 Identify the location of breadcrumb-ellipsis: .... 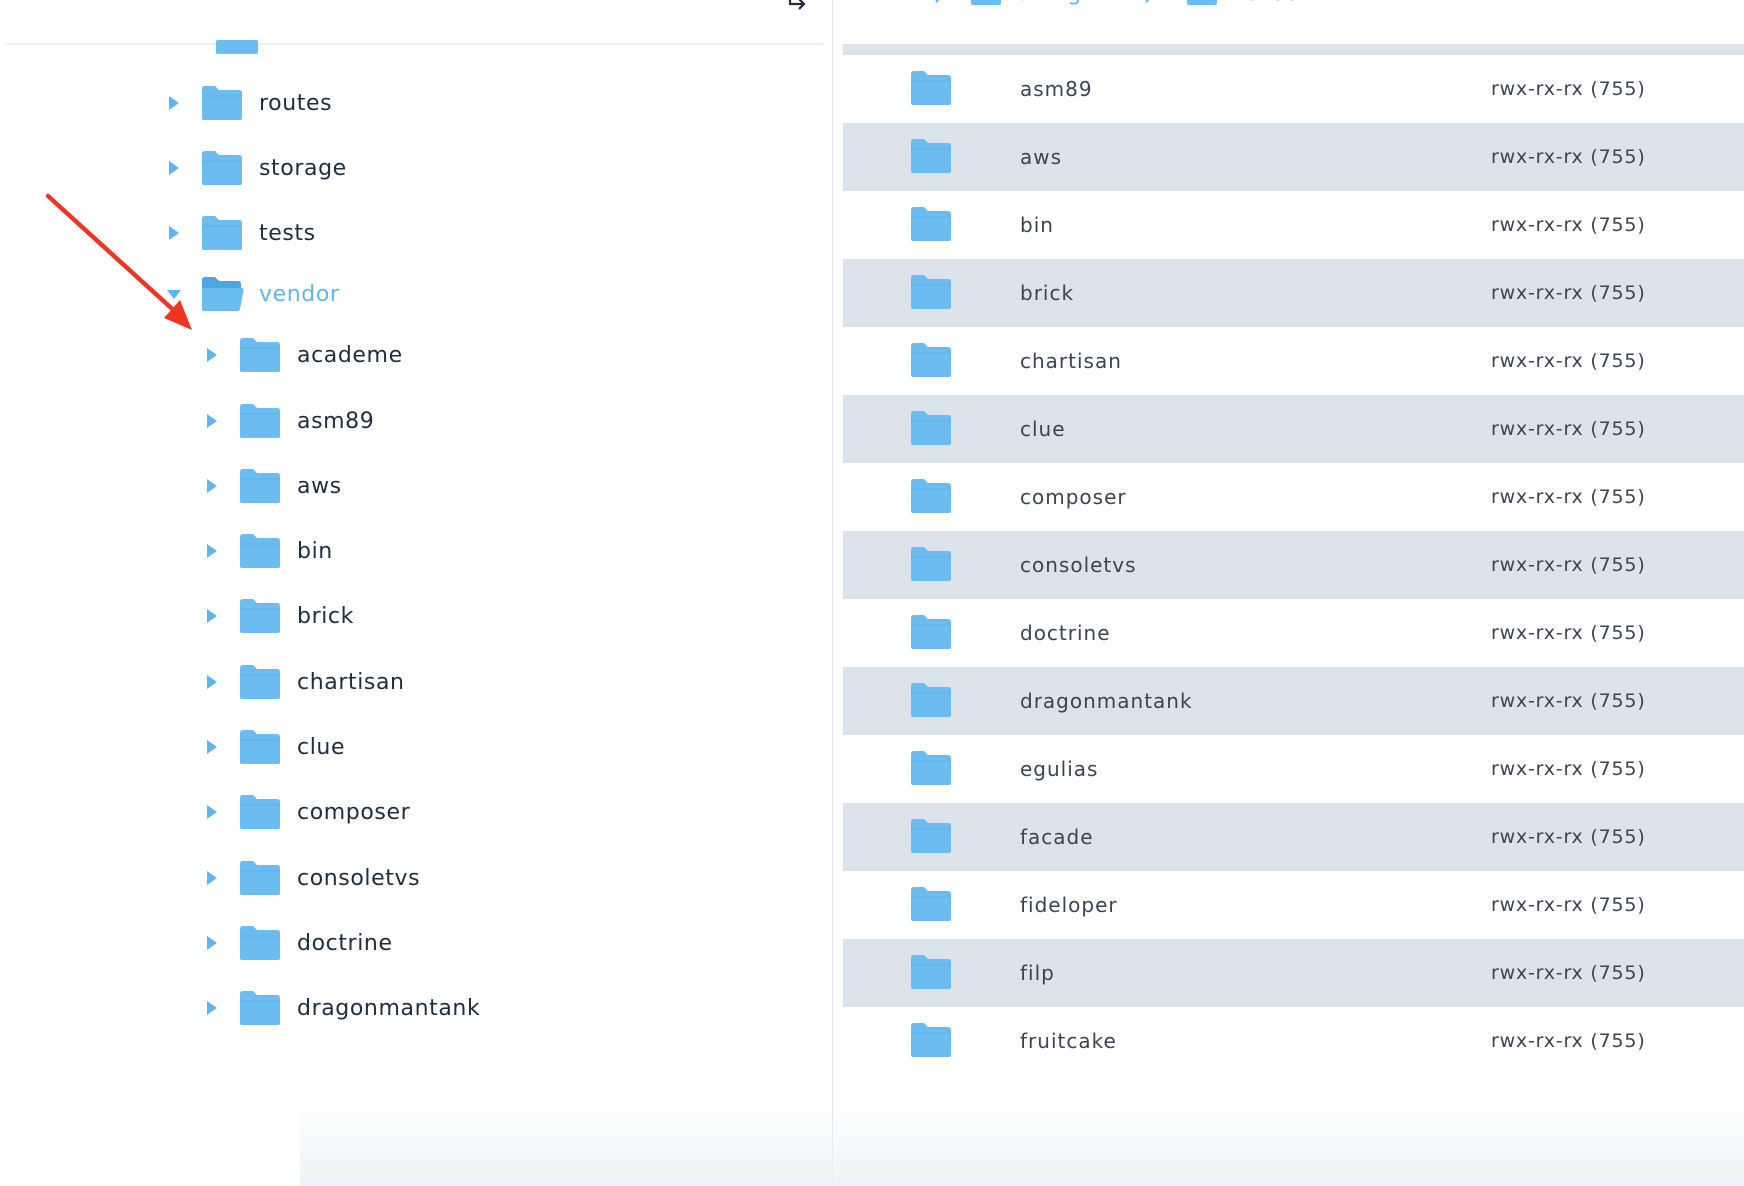
(903, 2).